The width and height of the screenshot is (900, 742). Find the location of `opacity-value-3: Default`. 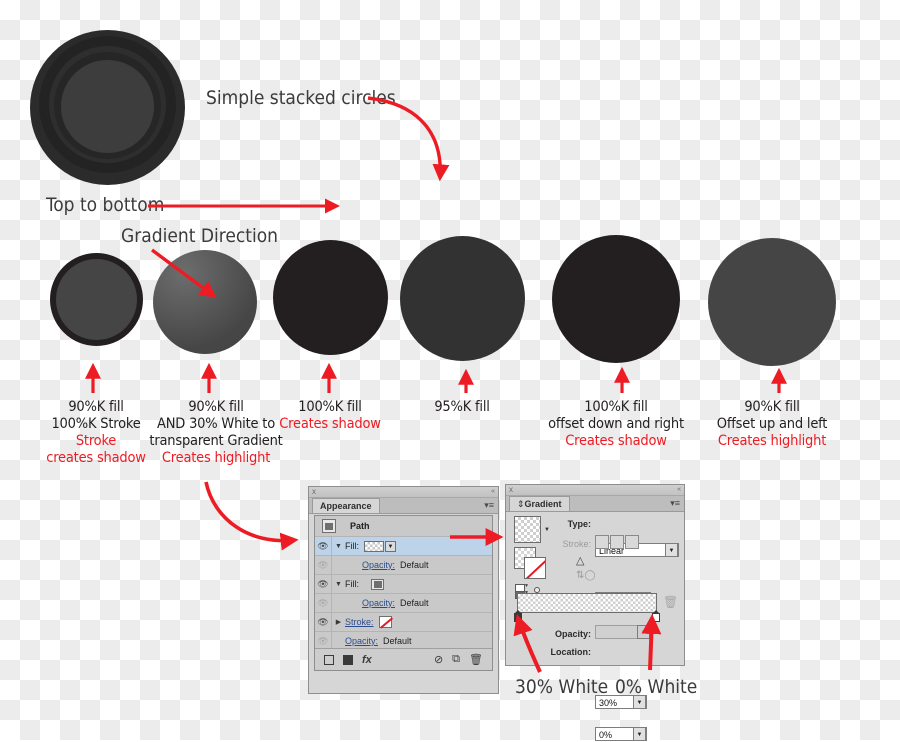

opacity-value-3: Default is located at coordinates (397, 641).